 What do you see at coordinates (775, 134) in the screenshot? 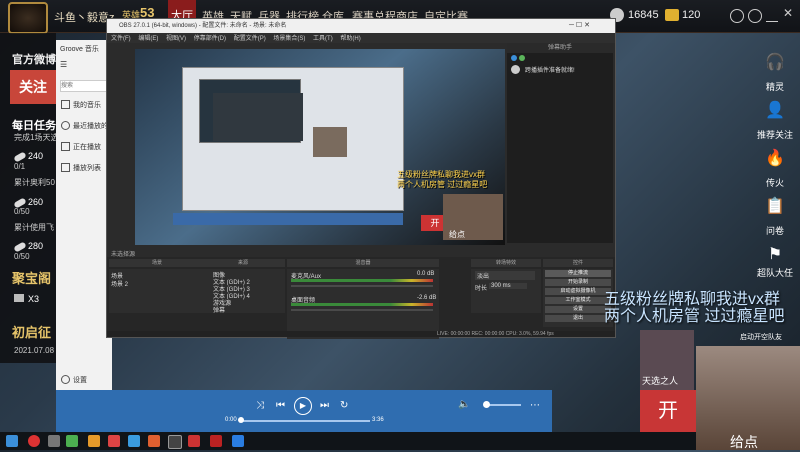
I see `right-item-recommend: 推荐关注` at bounding box center [775, 134].